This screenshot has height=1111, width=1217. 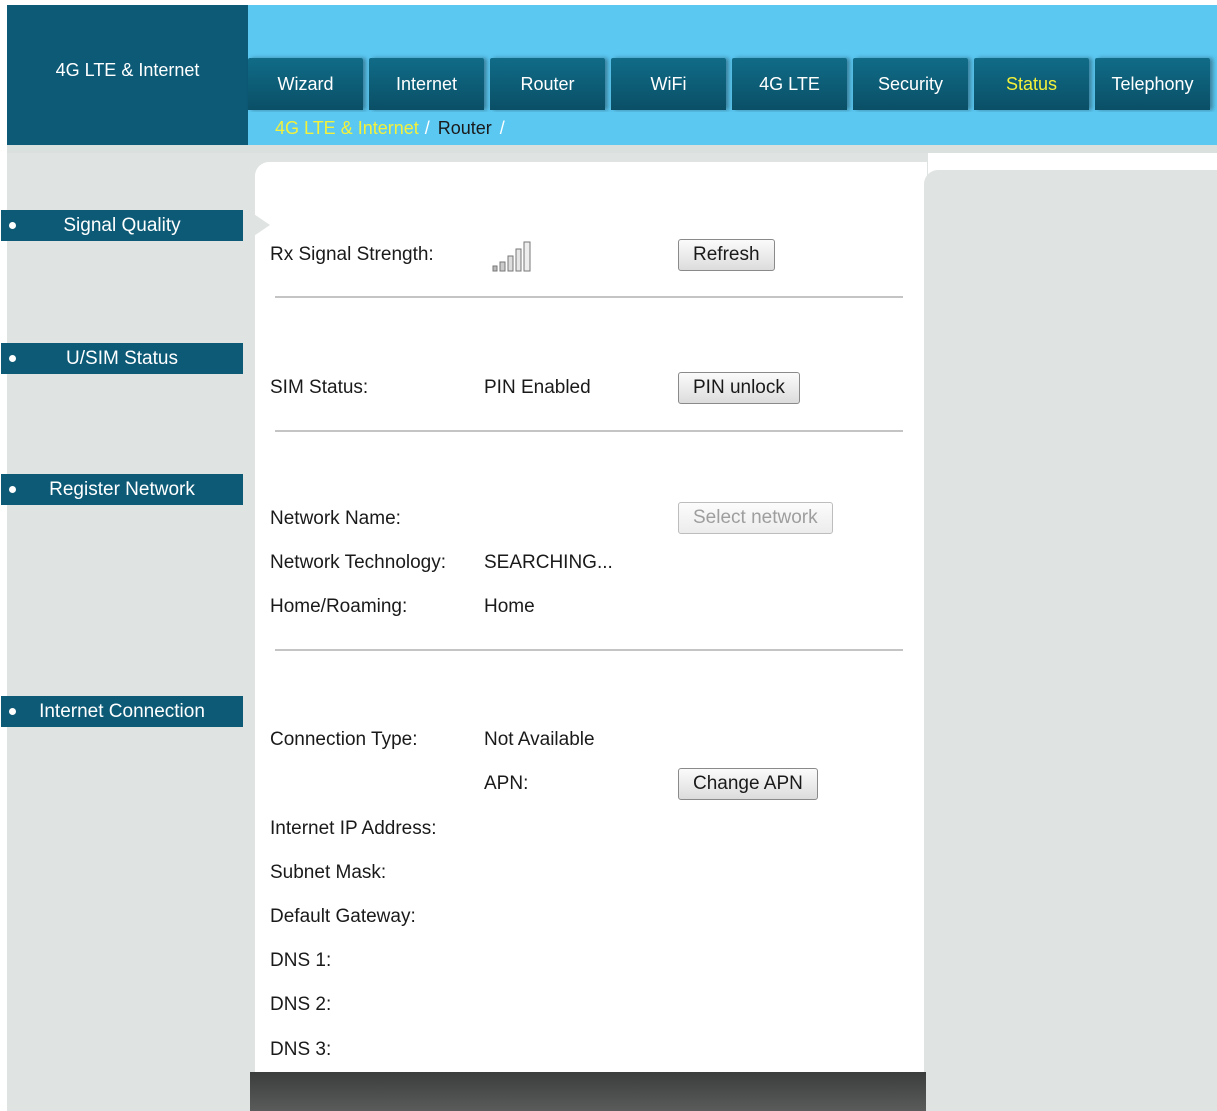 What do you see at coordinates (739, 388) in the screenshot?
I see `pin-unlock-button: PIN unlock` at bounding box center [739, 388].